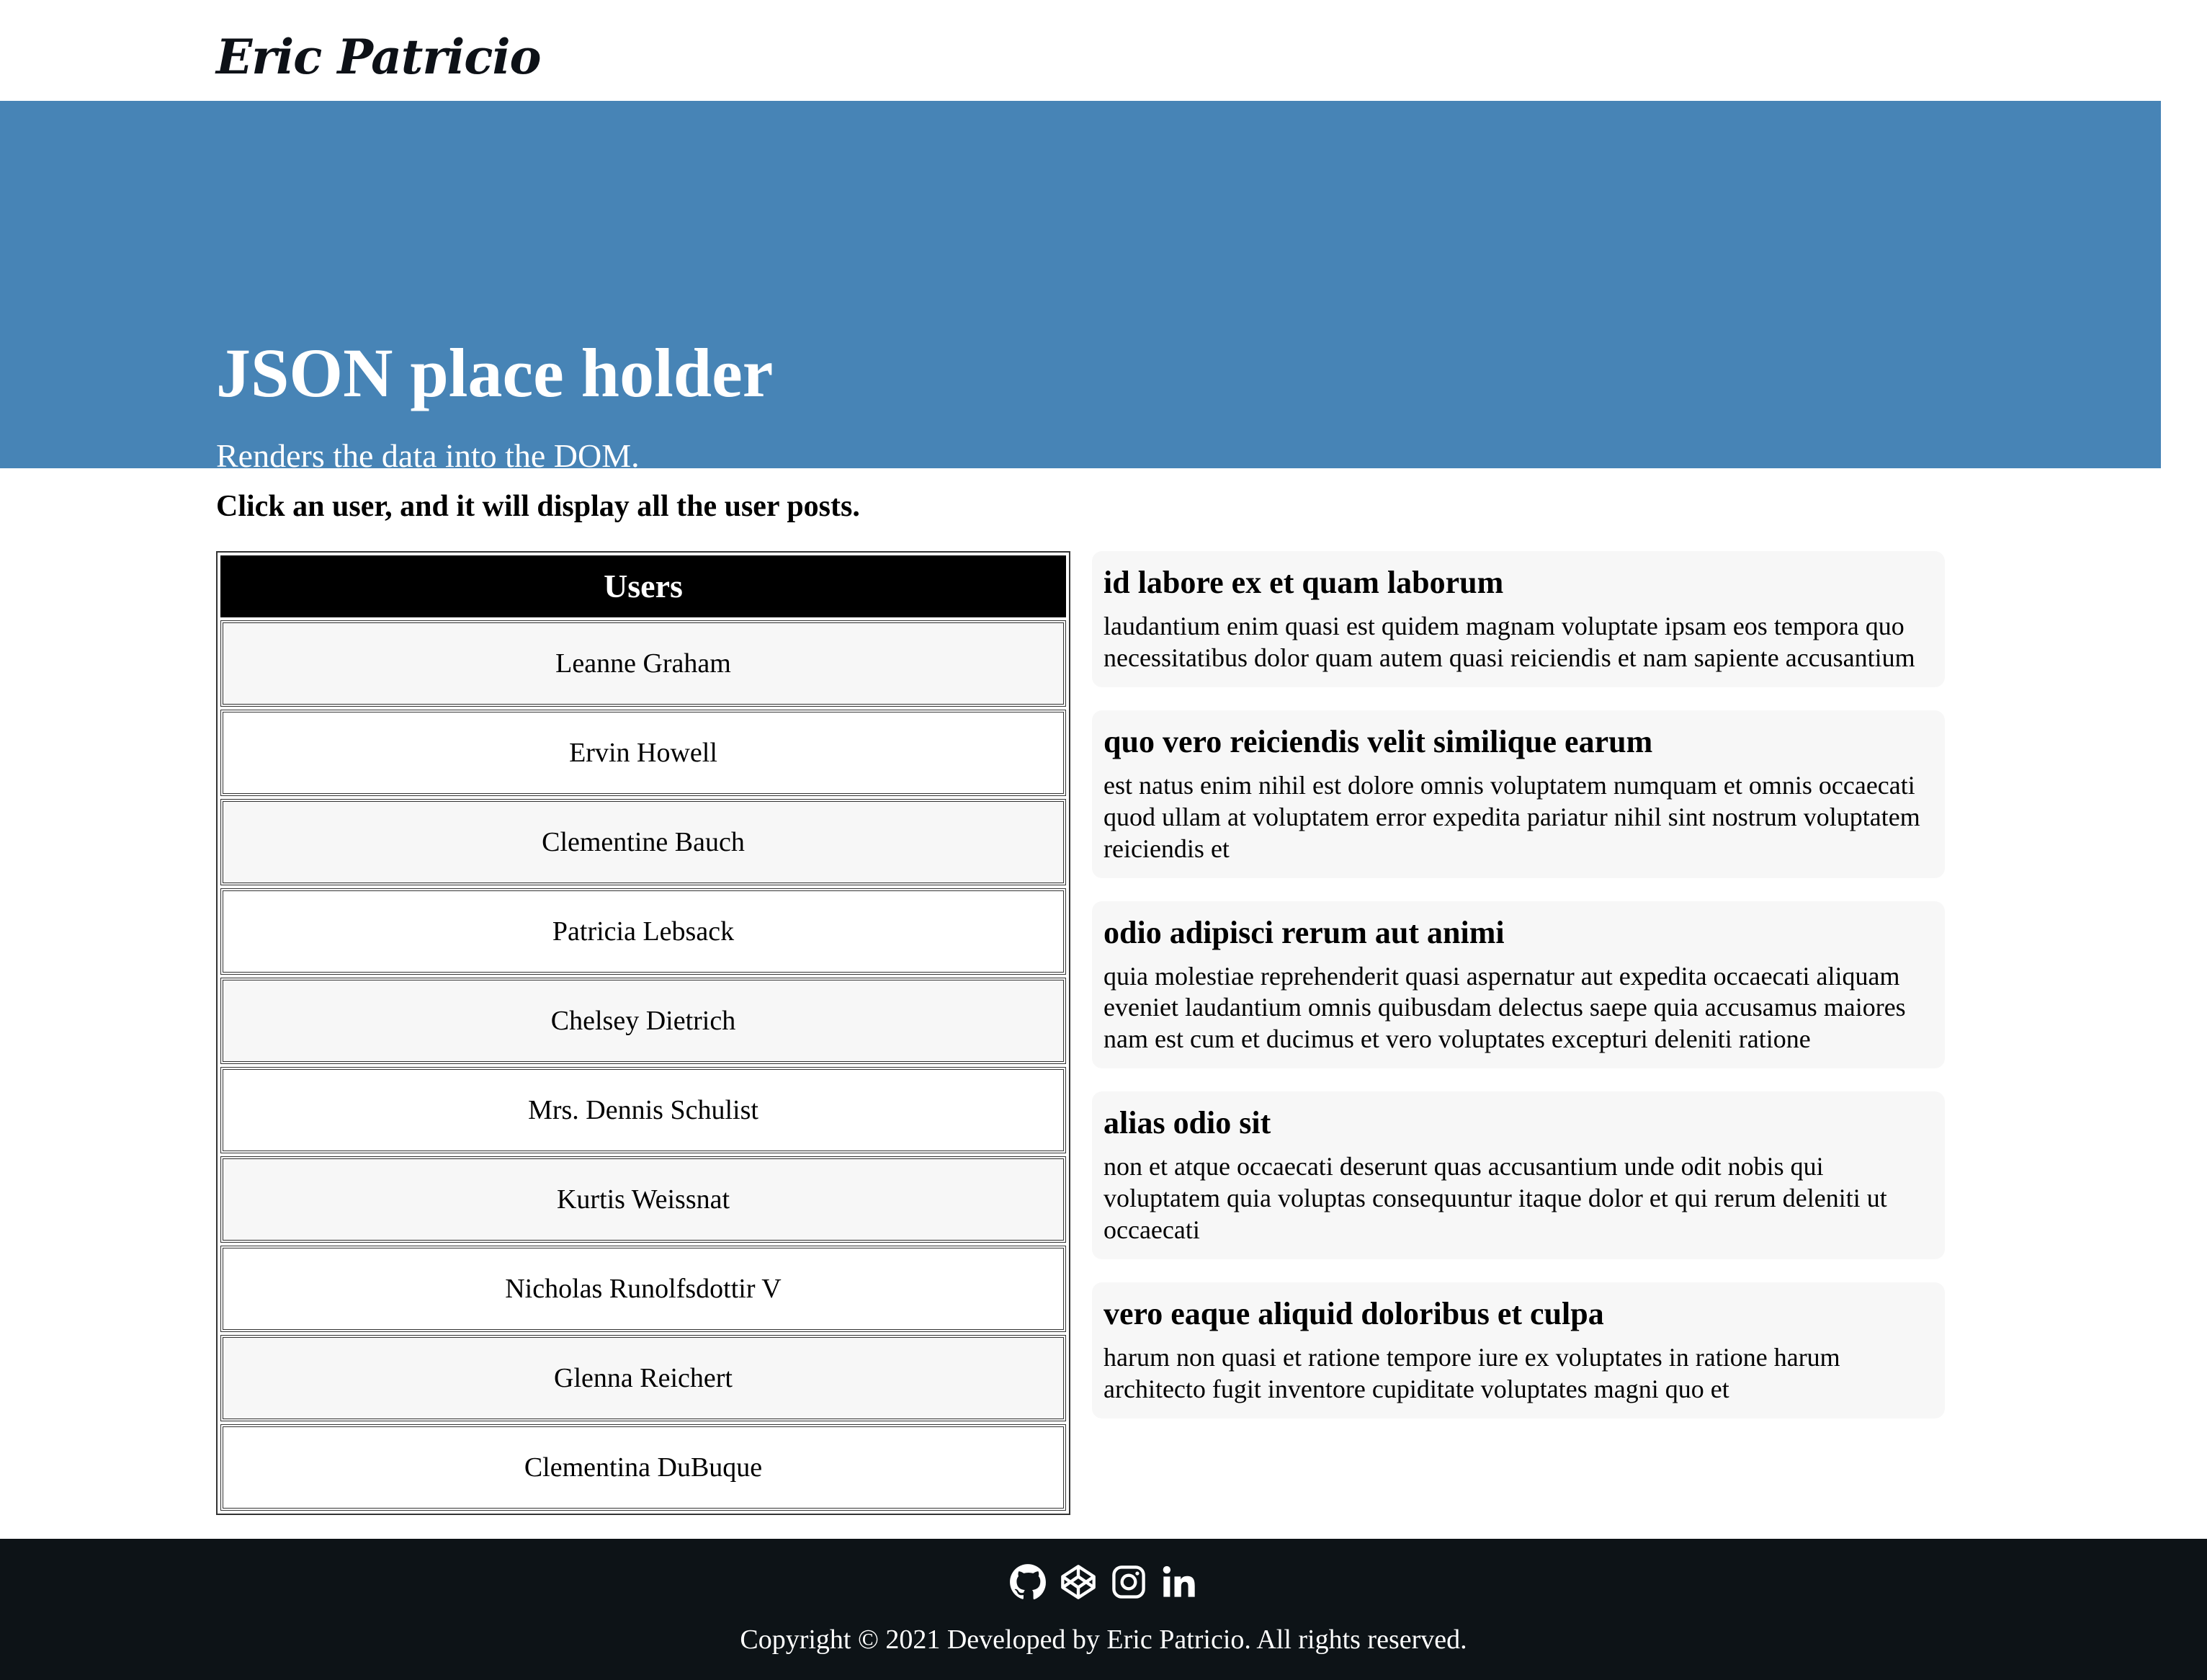 The width and height of the screenshot is (2207, 1680). I want to click on user-row: Leanne Graham, so click(643, 663).